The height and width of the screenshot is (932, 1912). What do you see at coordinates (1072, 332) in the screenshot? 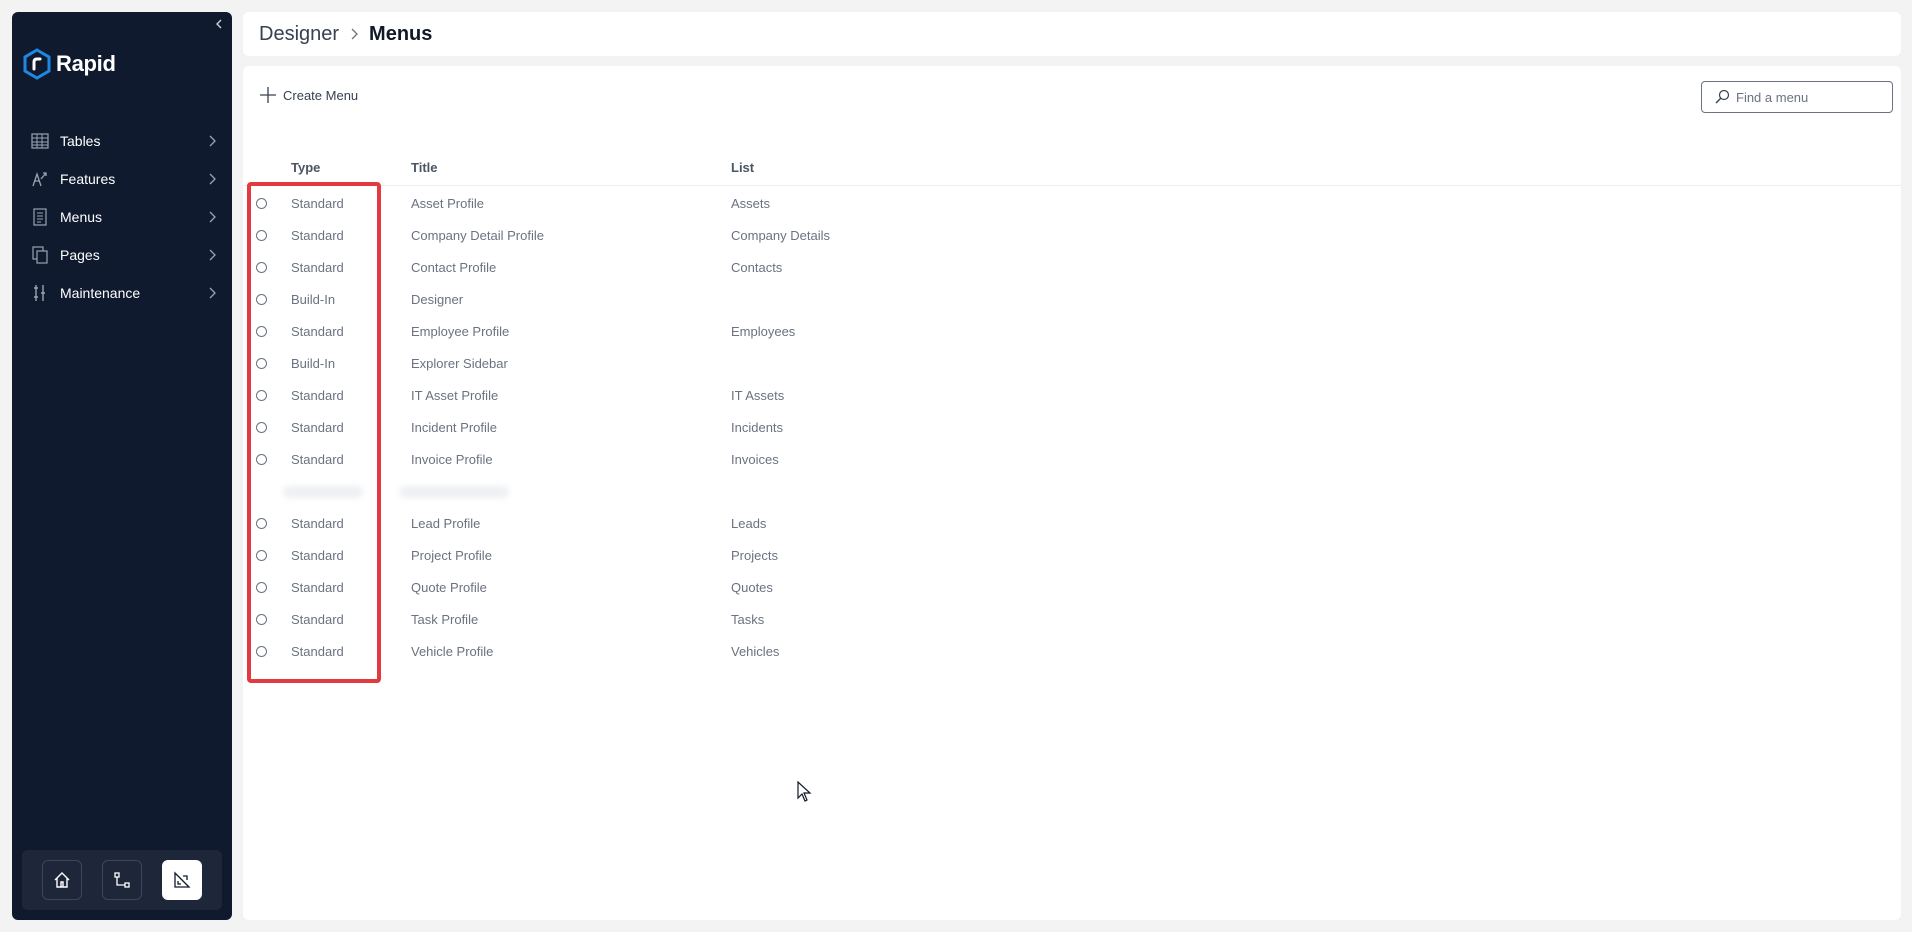
I see `table-row: Standard Employee Profile Employees` at bounding box center [1072, 332].